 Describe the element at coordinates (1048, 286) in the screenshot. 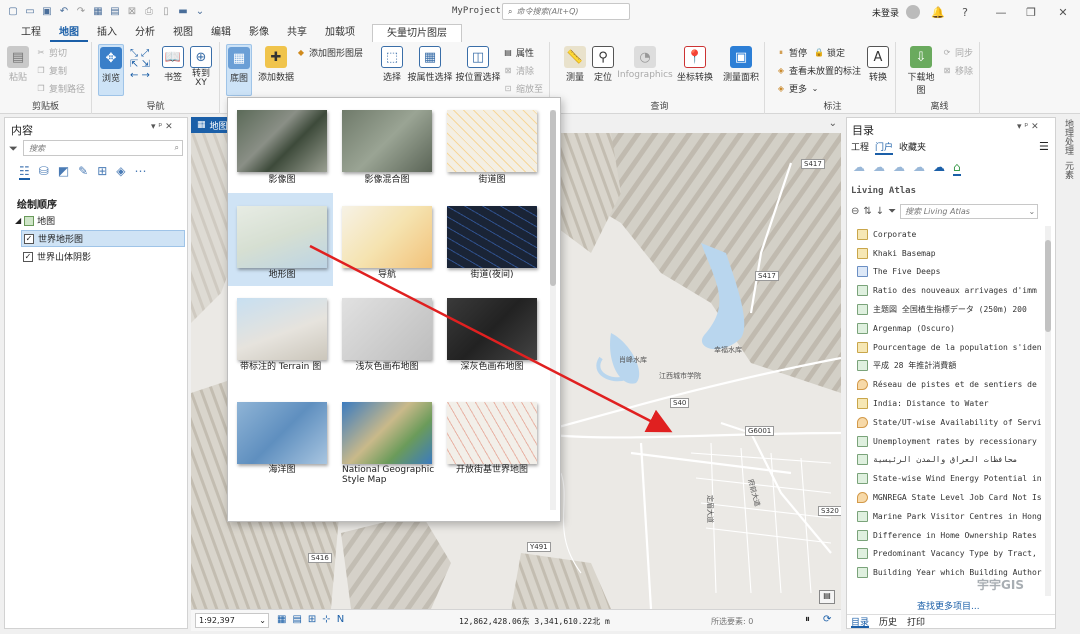

I see `catalog-scroll-thumb` at that location.